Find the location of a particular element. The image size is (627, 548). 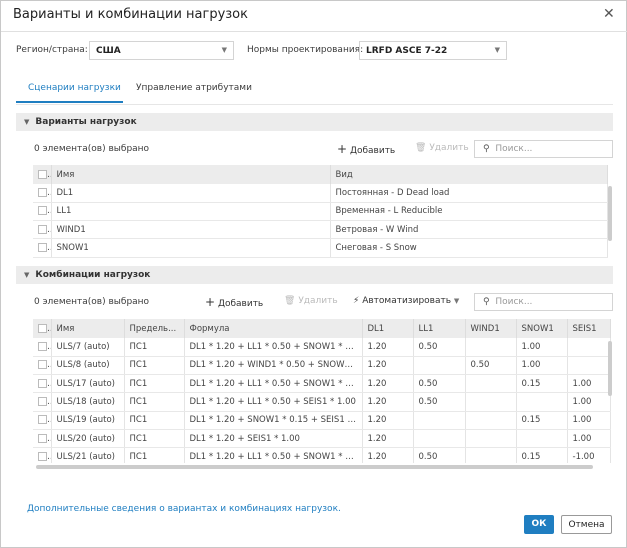

table-row: WIND1 Ветровая - W Wind is located at coordinates (320, 230).